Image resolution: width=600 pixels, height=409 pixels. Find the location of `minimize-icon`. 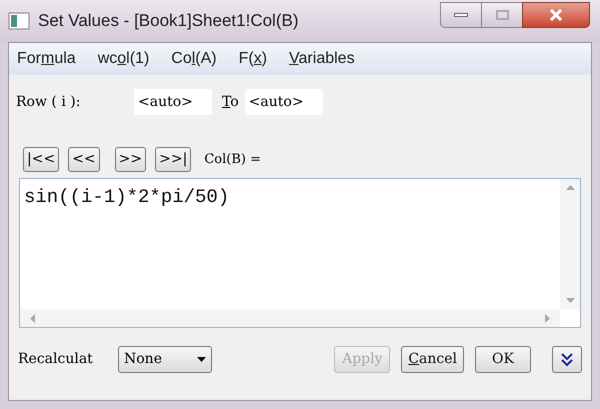

minimize-icon is located at coordinates (461, 15).